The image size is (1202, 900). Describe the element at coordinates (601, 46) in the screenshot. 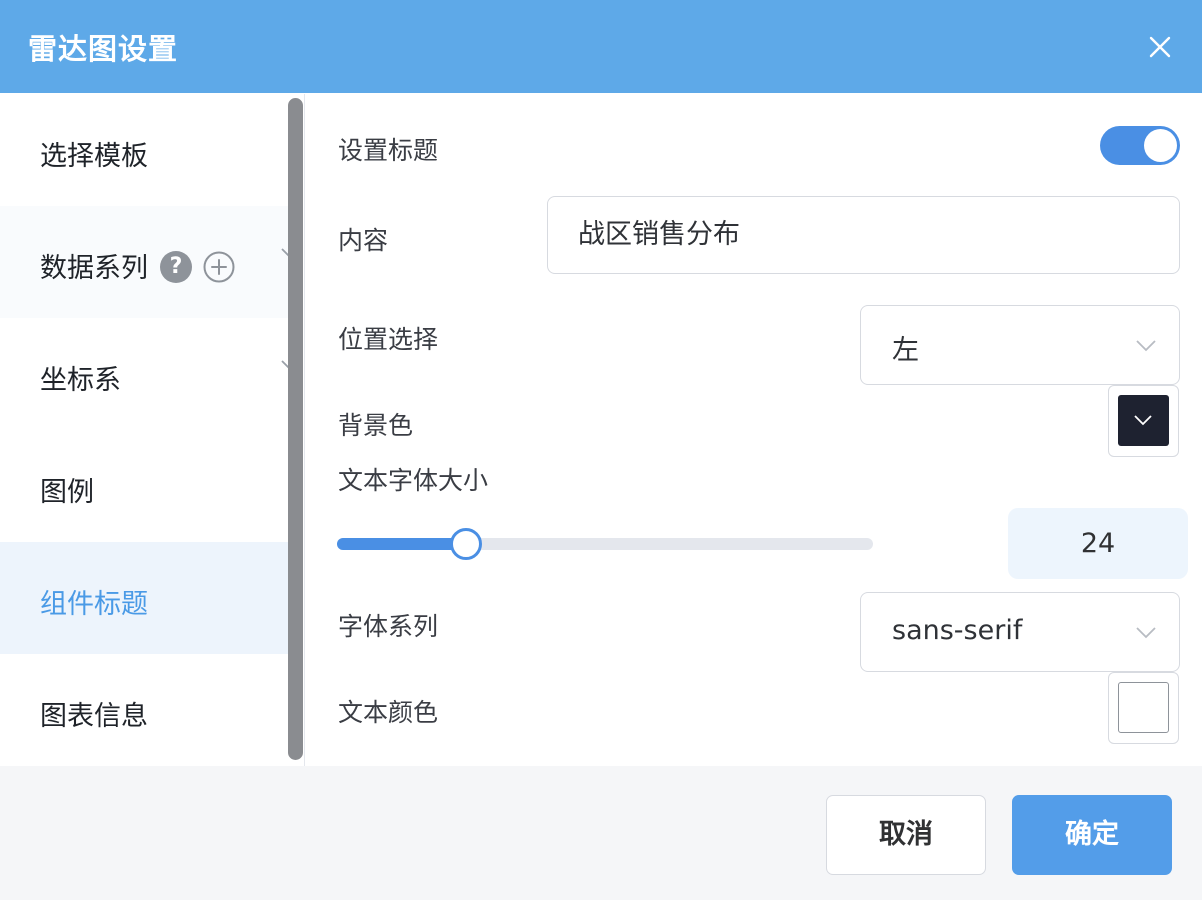

I see `dialog-header: 雷达图设置` at that location.